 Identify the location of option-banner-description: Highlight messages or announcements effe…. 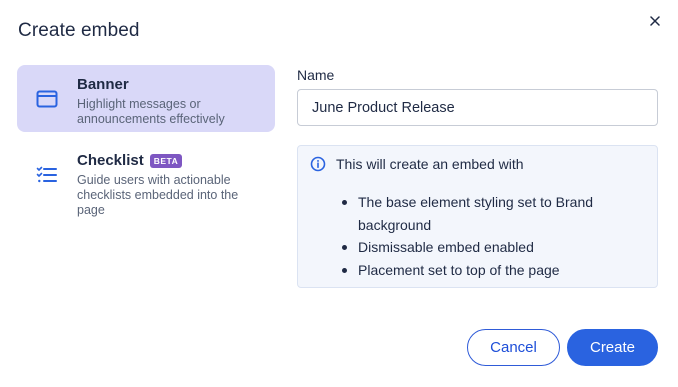
(151, 111).